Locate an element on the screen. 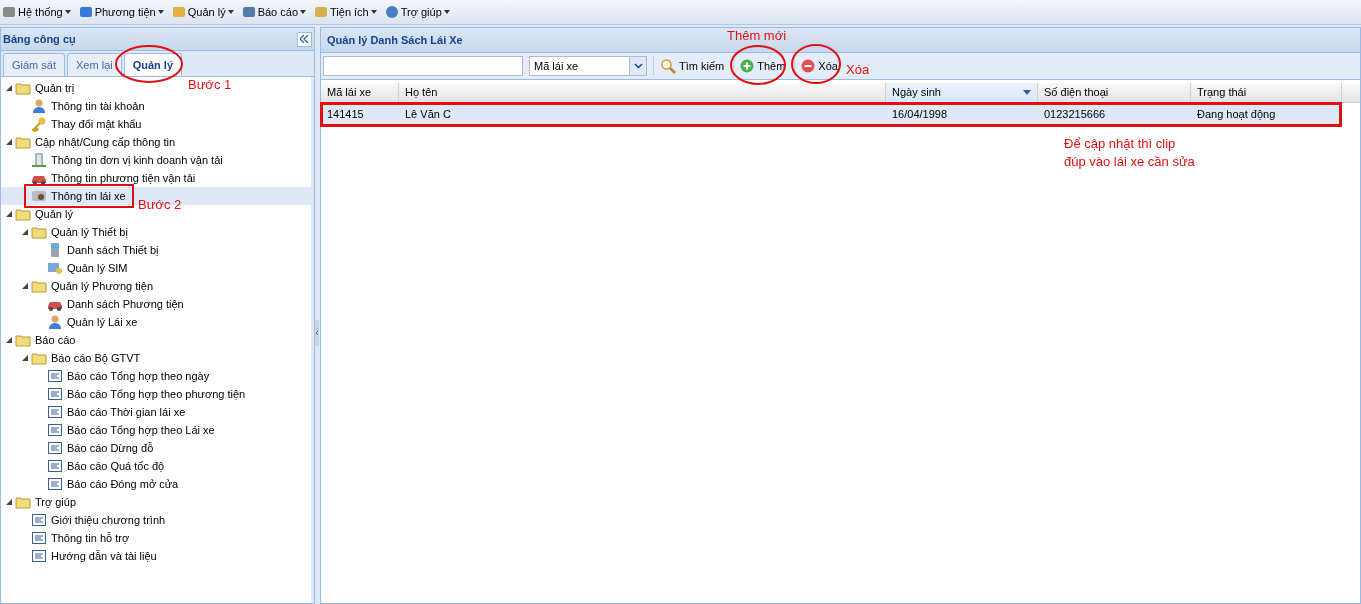 The height and width of the screenshot is (604, 1361). tree-item: Hướng dẫn và tài liệu is located at coordinates (89, 556).